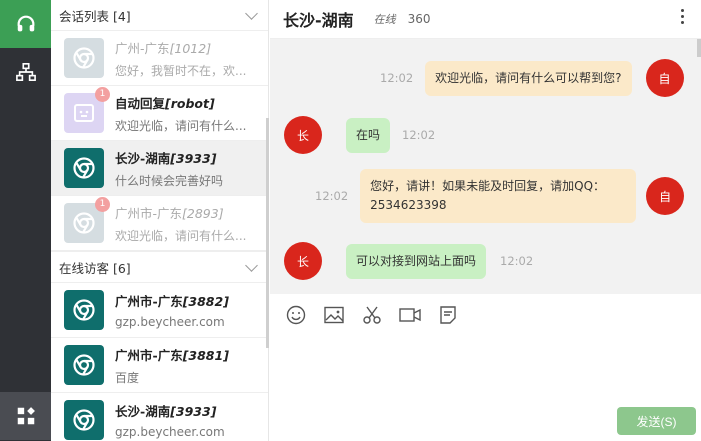 The width and height of the screenshot is (701, 441). I want to click on message-row: 长 可以对接到网站上面吗 12:02, so click(408, 261).